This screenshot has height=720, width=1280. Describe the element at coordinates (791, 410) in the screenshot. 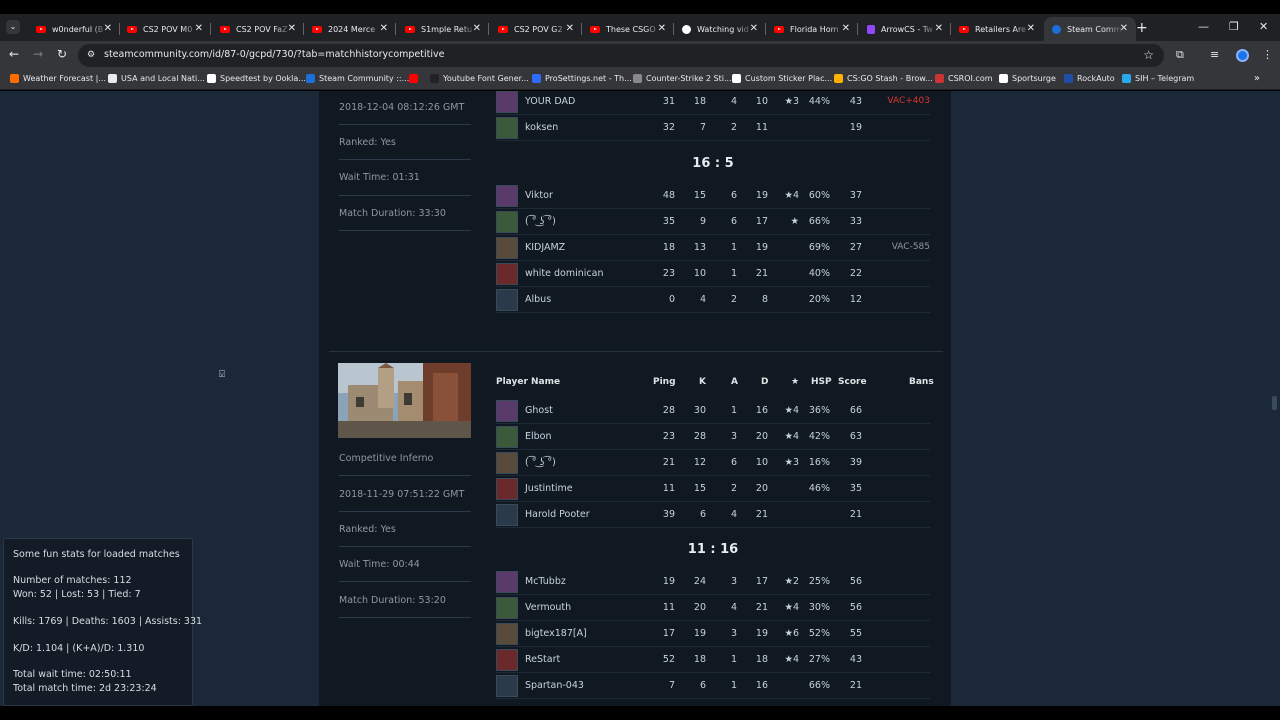

I see `stat-mvp: ★4` at that location.